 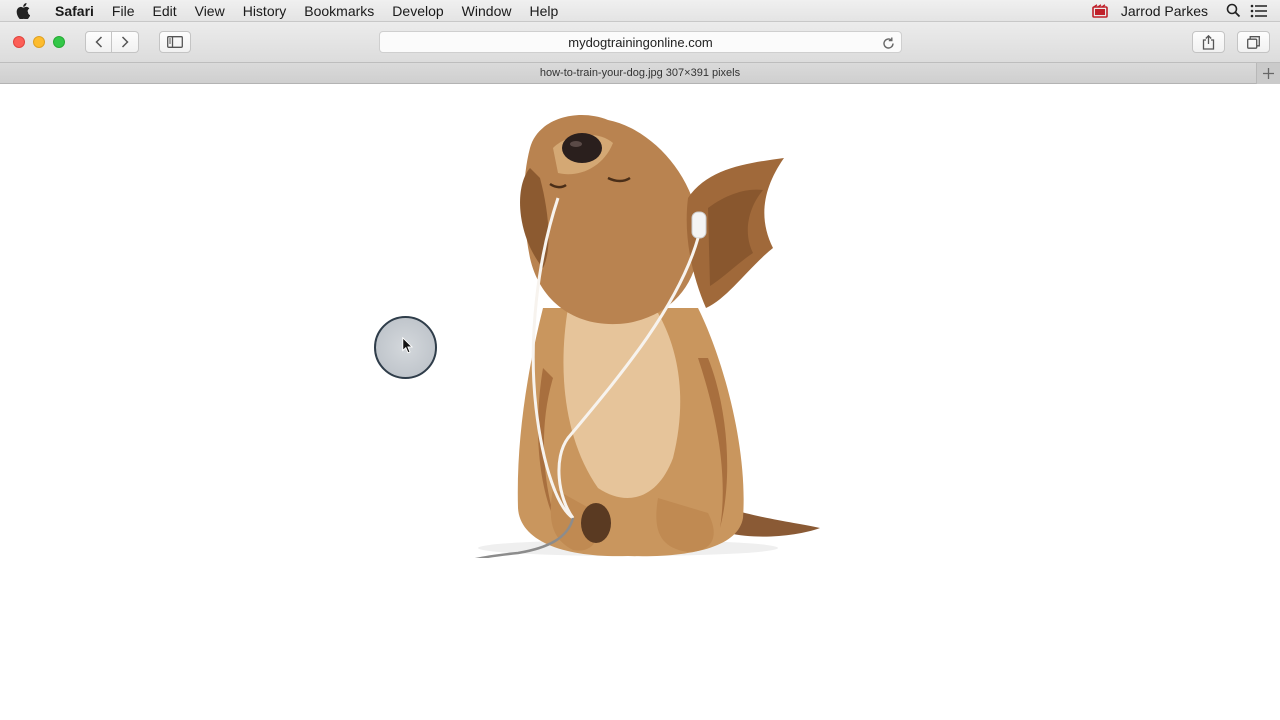 I want to click on forward-icon, so click(x=125, y=42).